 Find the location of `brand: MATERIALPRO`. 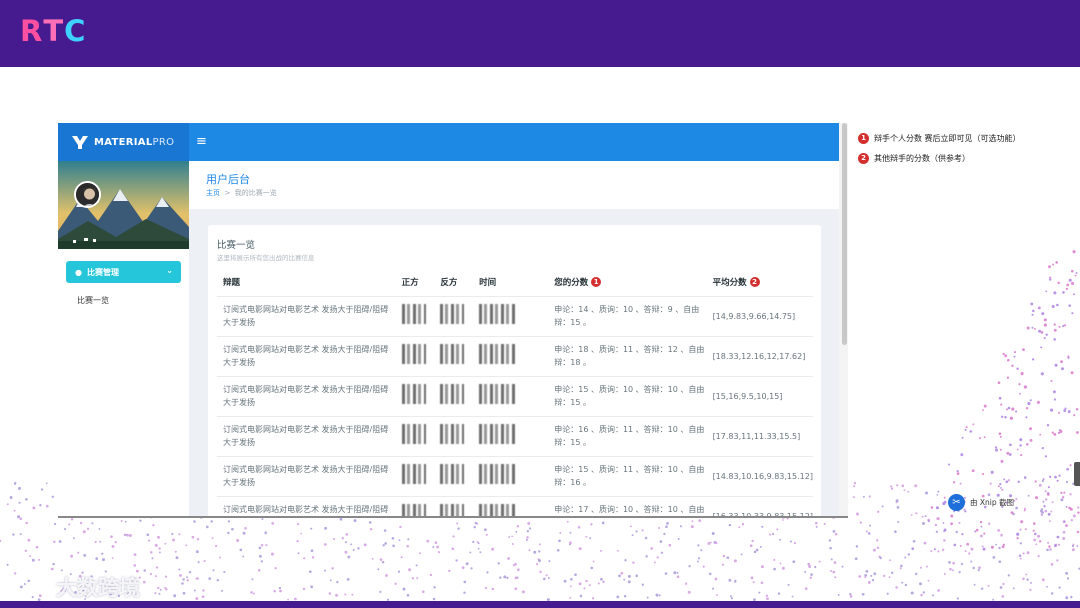

brand: MATERIALPRO is located at coordinates (123, 142).